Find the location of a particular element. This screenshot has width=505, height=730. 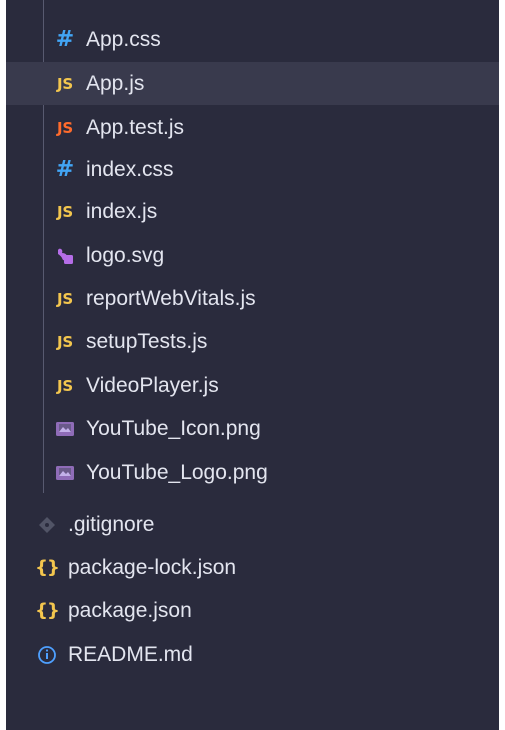

file-item-label: App.css is located at coordinates (123, 39).